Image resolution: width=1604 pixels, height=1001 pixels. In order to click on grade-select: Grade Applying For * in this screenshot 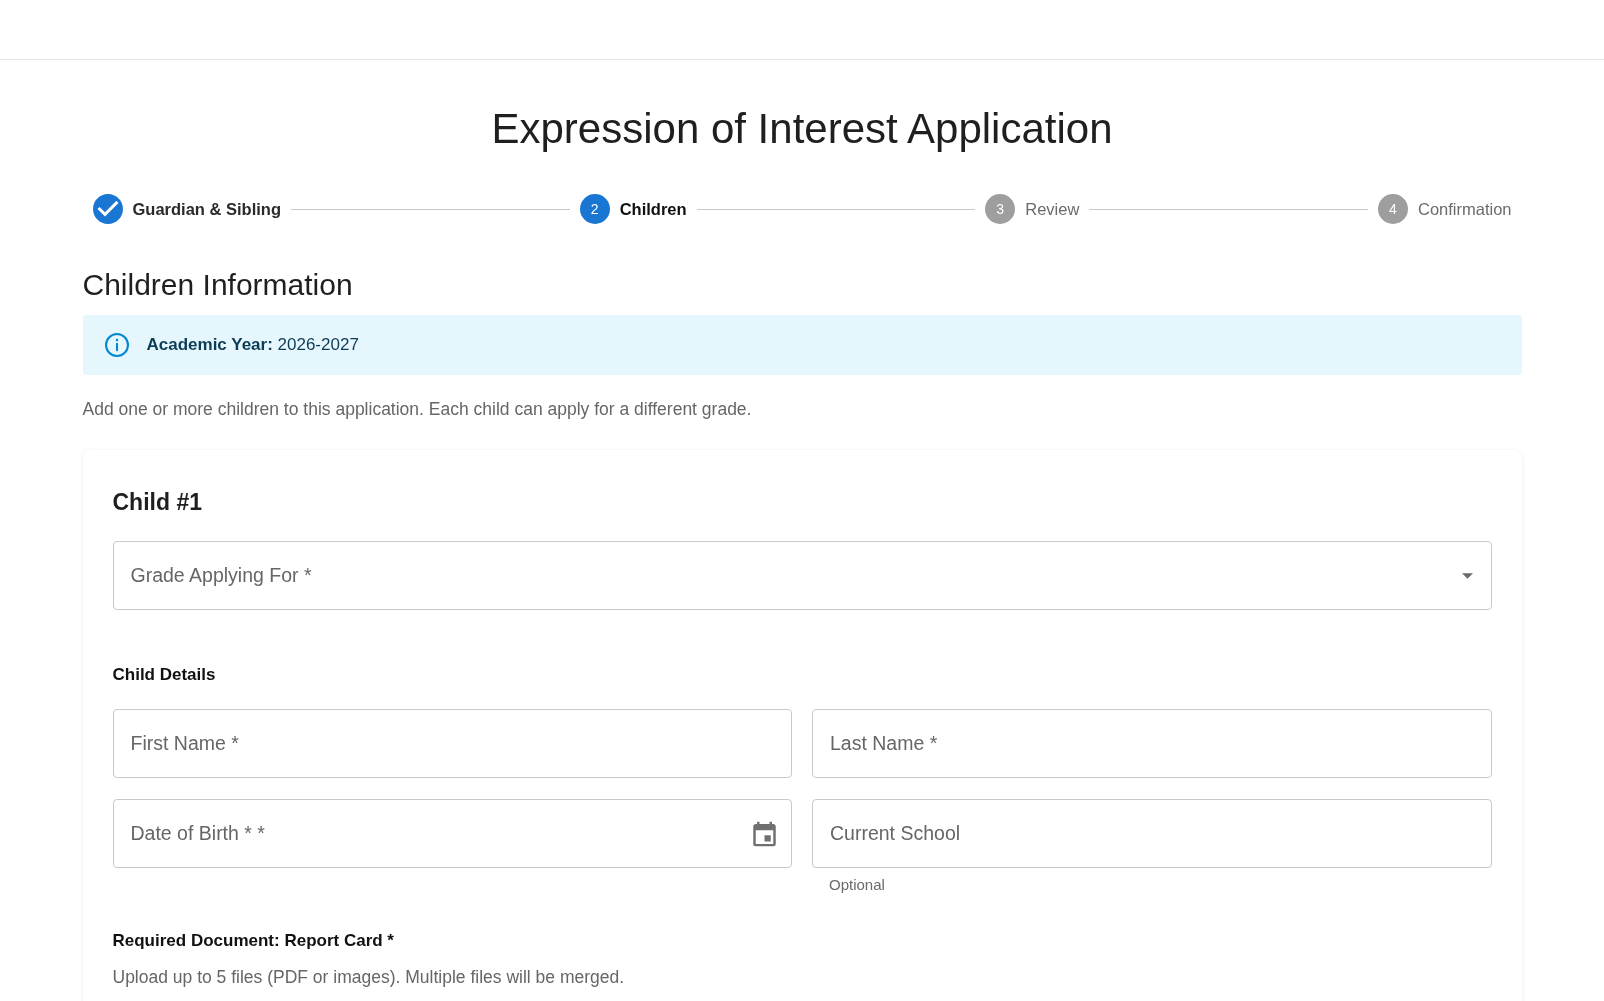, I will do `click(802, 575)`.